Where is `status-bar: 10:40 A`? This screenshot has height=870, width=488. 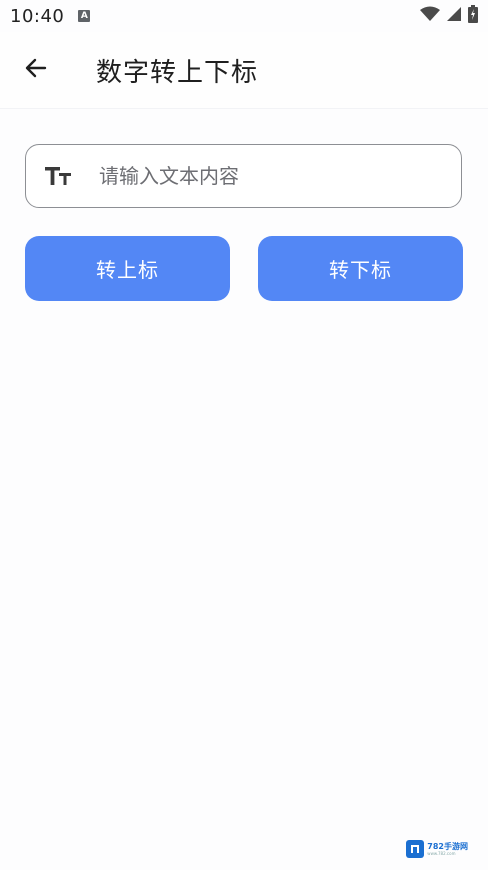
status-bar: 10:40 A is located at coordinates (244, 16).